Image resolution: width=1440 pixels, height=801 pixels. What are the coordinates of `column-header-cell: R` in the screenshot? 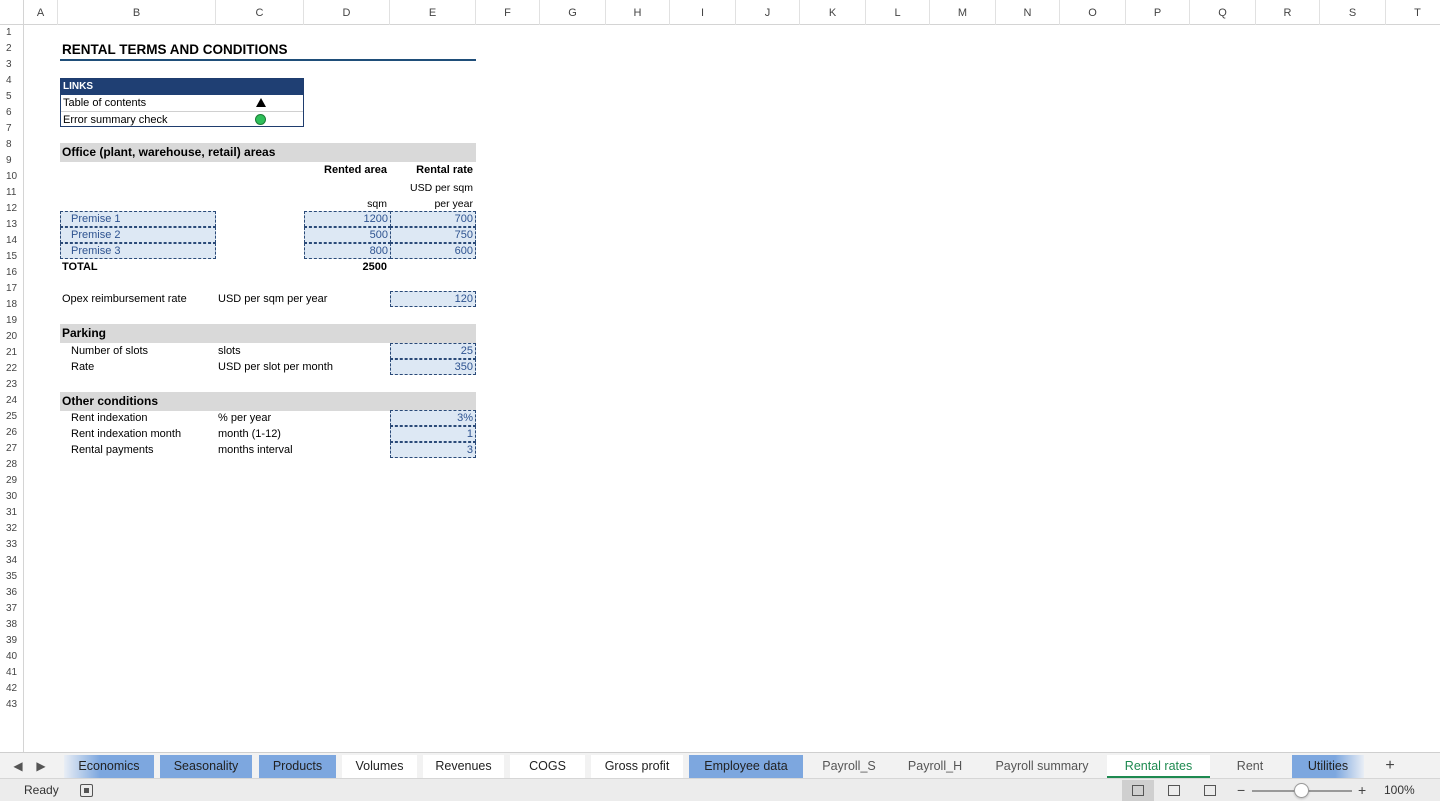 It's located at (1288, 12).